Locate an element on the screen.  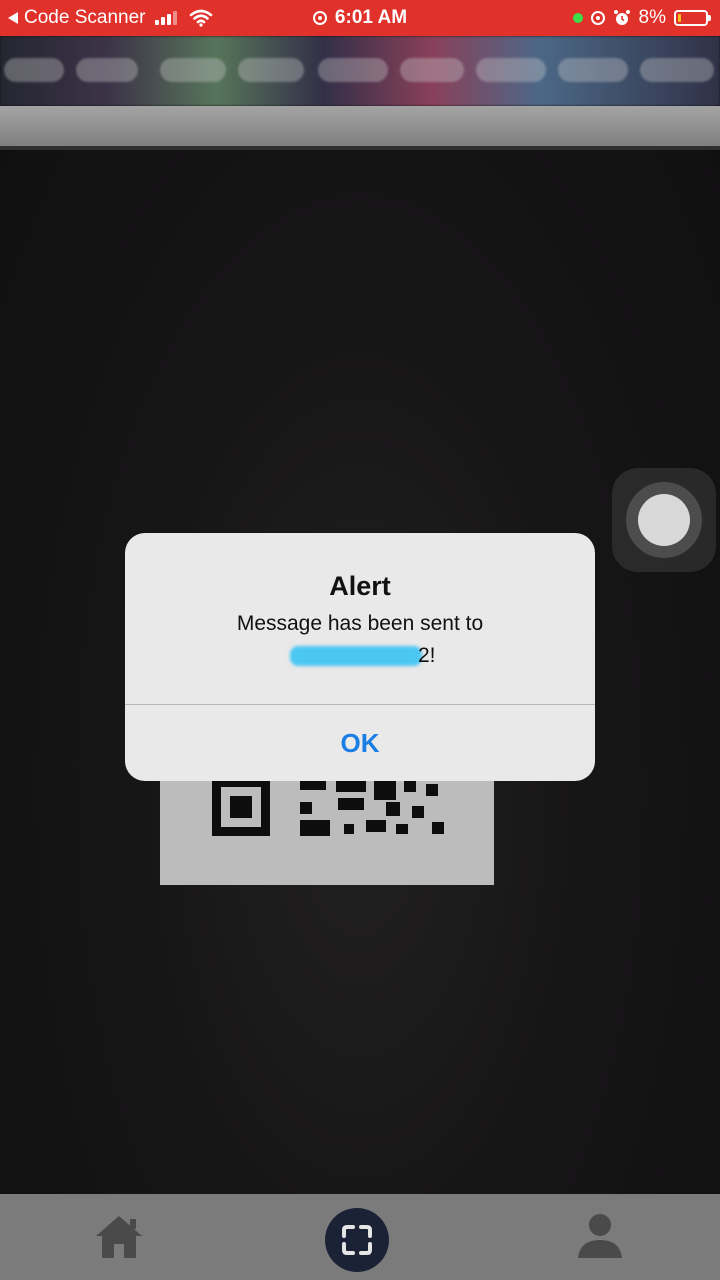
camera-in-use-icon is located at coordinates (577, 18).